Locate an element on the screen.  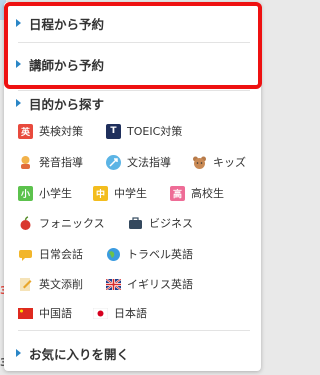
purpose-item-kids: キッズ is located at coordinates (219, 162).